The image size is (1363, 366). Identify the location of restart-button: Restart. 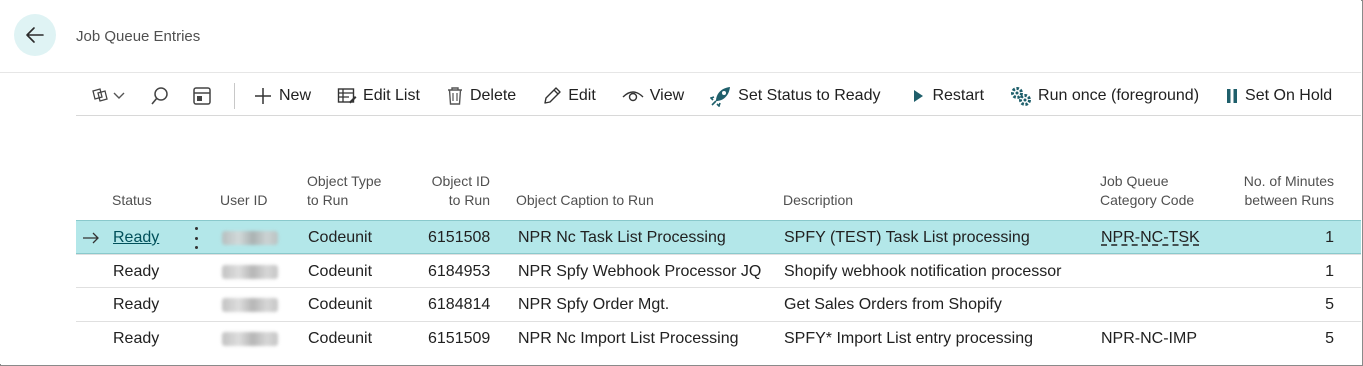
(947, 96).